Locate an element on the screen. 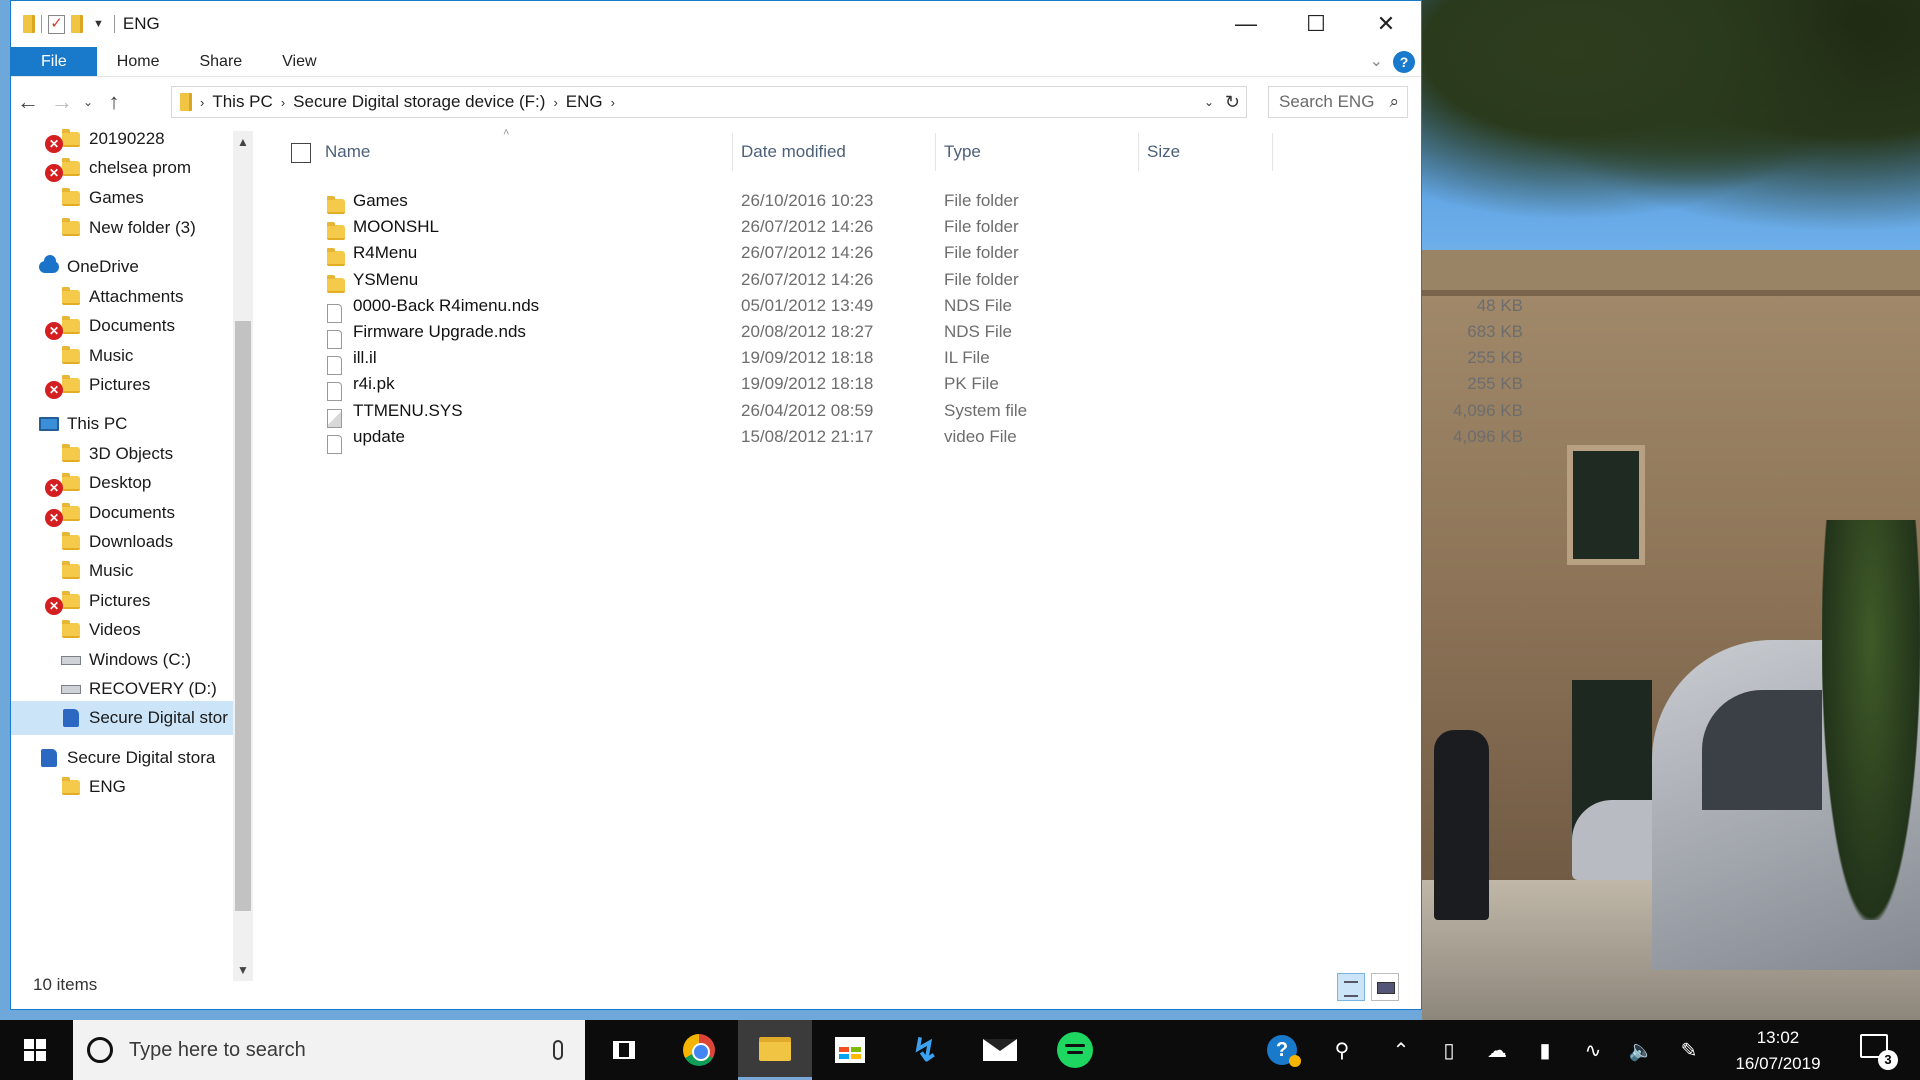  search-icon: ⌕ is located at coordinates (1394, 102).